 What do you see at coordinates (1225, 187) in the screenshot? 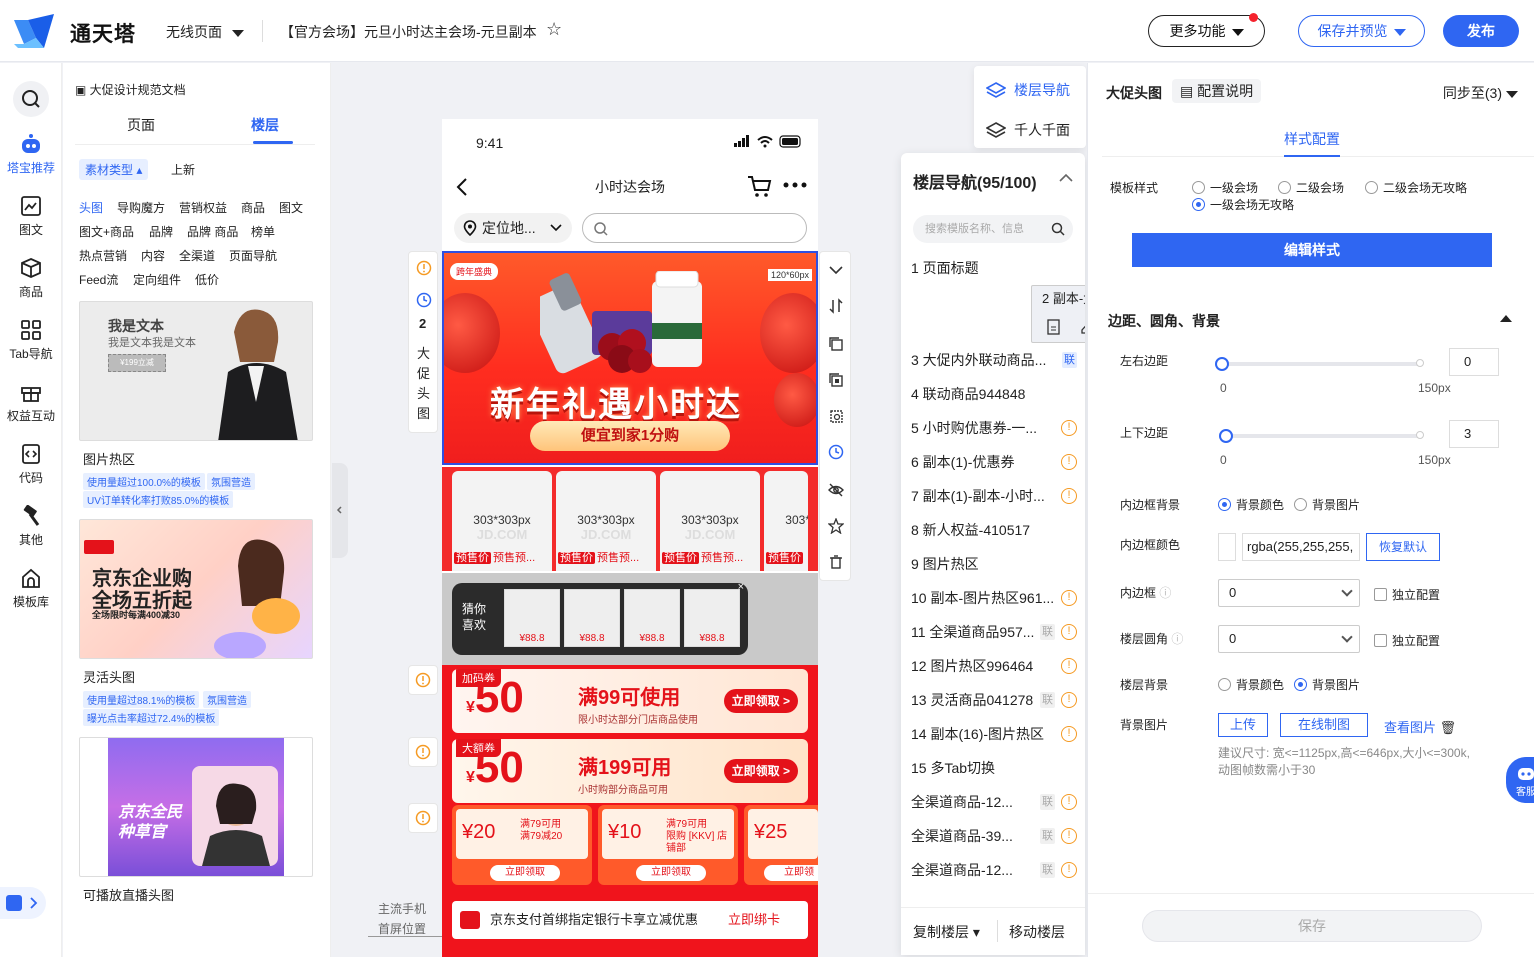
I see `radio-level1: 一级会场` at bounding box center [1225, 187].